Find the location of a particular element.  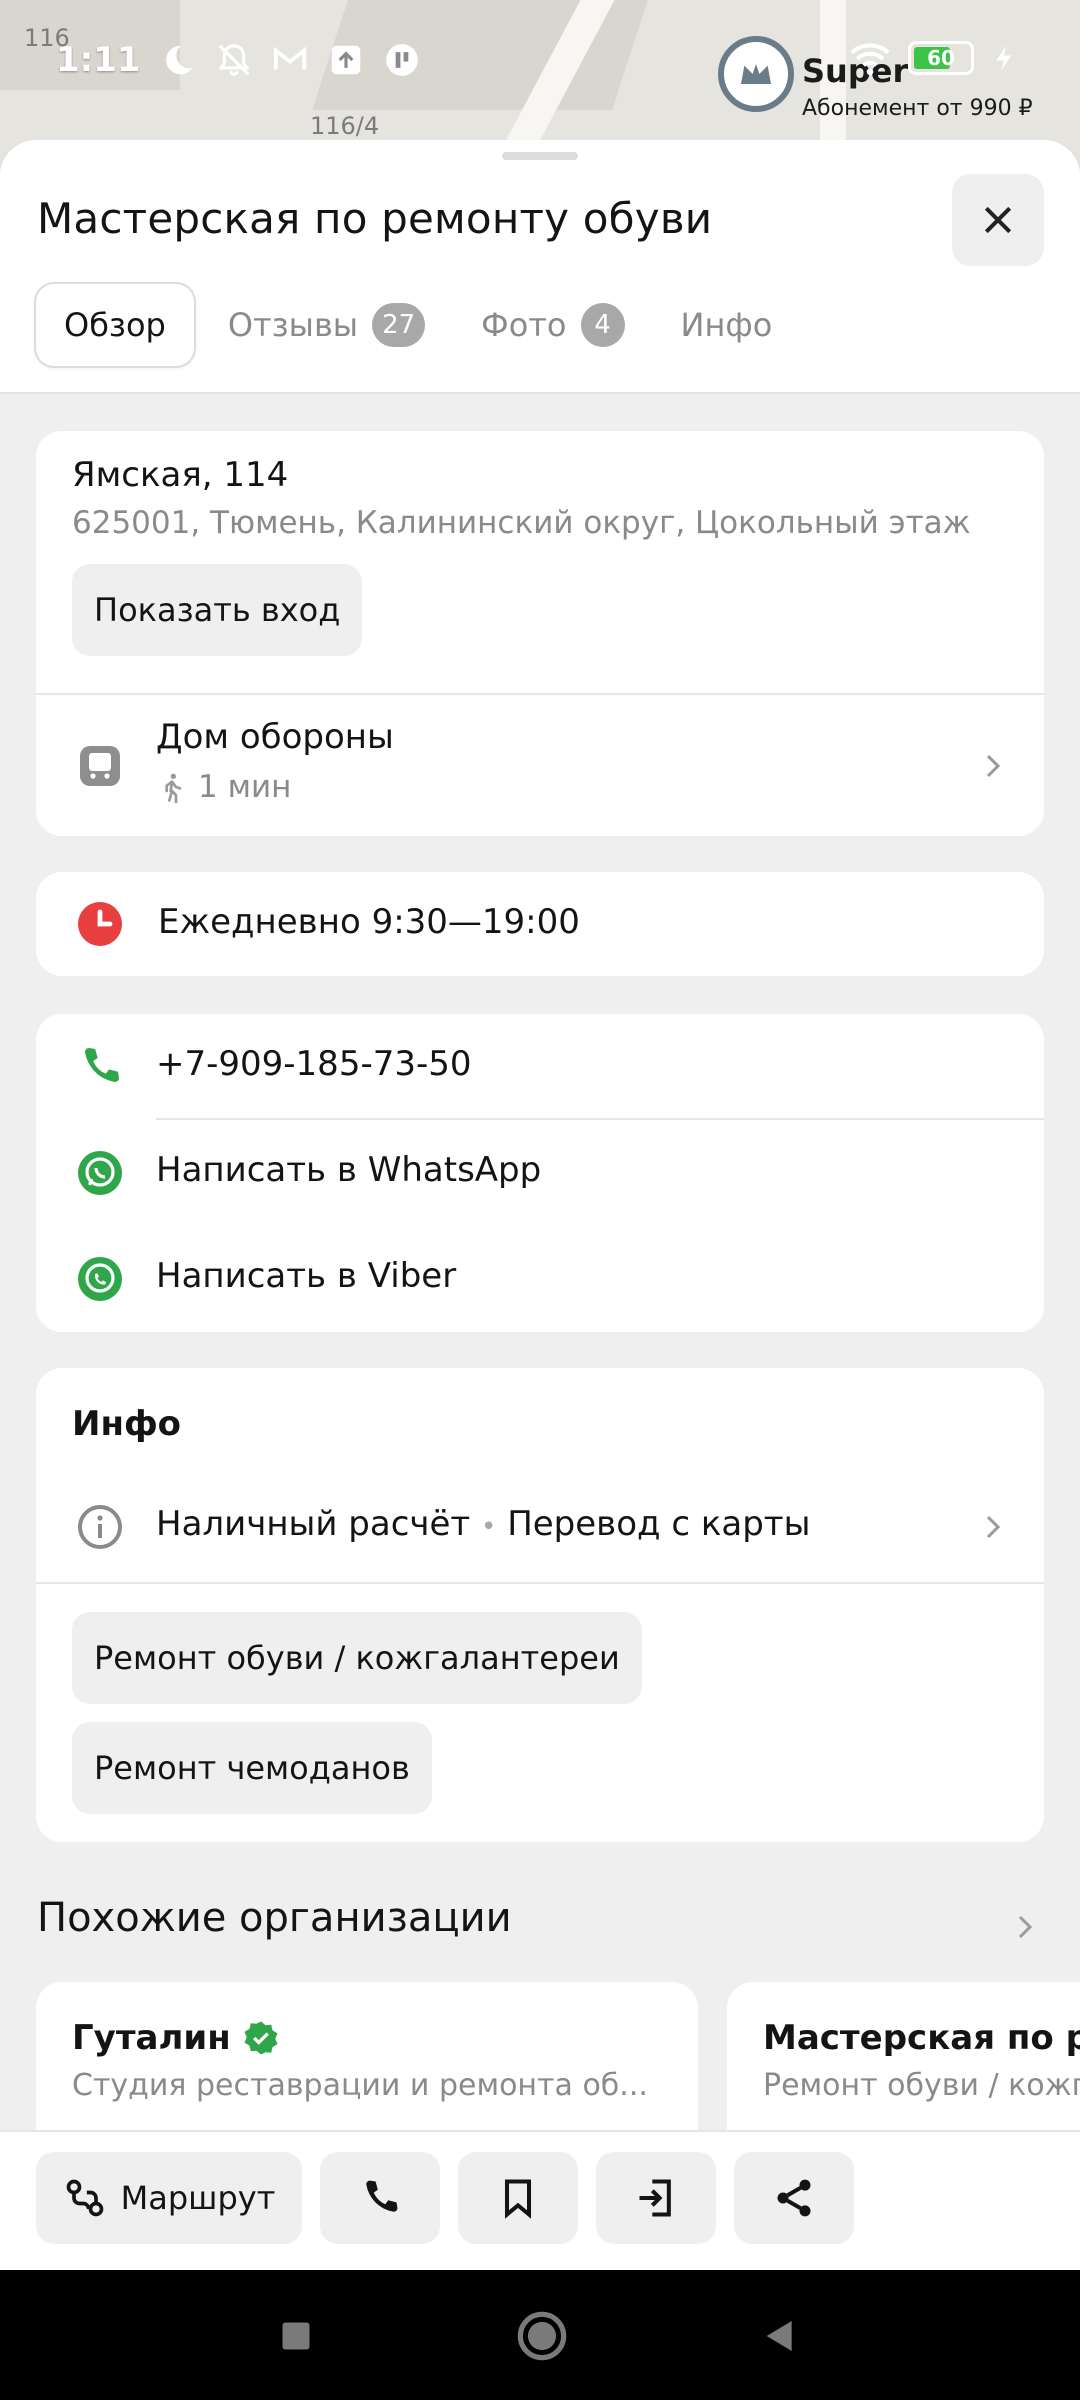

phone-number: +7-909-185-73-50 is located at coordinates (314, 1064).